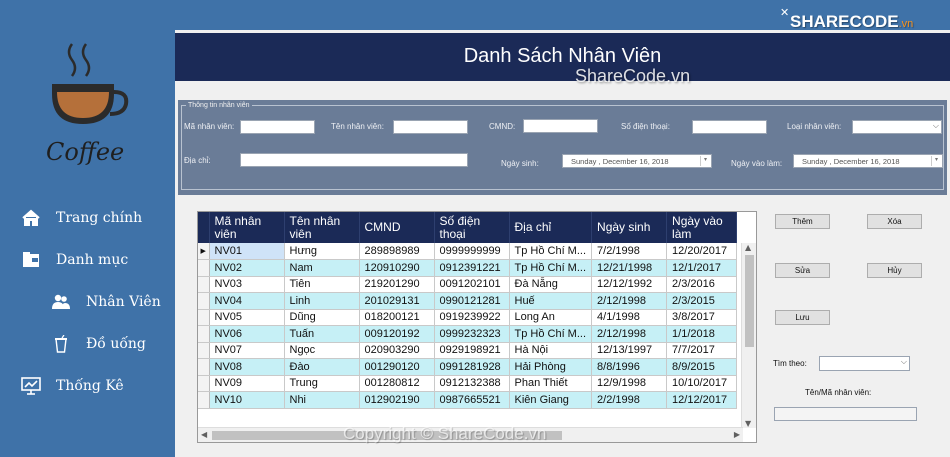 Image resolution: width=950 pixels, height=457 pixels. What do you see at coordinates (702, 350) in the screenshot?
I see `table-cell: 7/7/2017` at bounding box center [702, 350].